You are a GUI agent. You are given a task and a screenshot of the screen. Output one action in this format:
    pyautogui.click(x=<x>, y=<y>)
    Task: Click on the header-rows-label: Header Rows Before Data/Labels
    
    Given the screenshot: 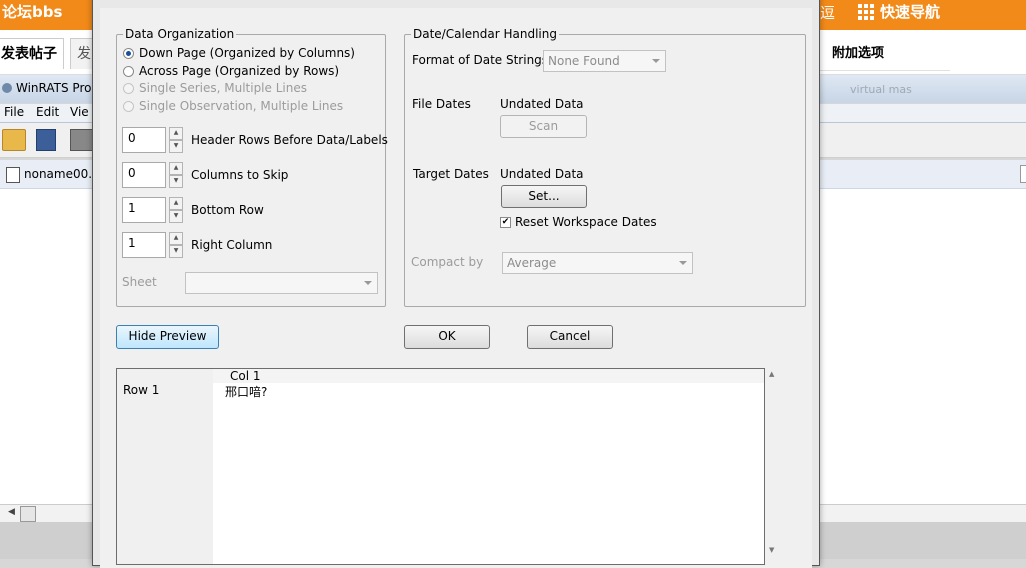 What is the action you would take?
    pyautogui.click(x=289, y=140)
    